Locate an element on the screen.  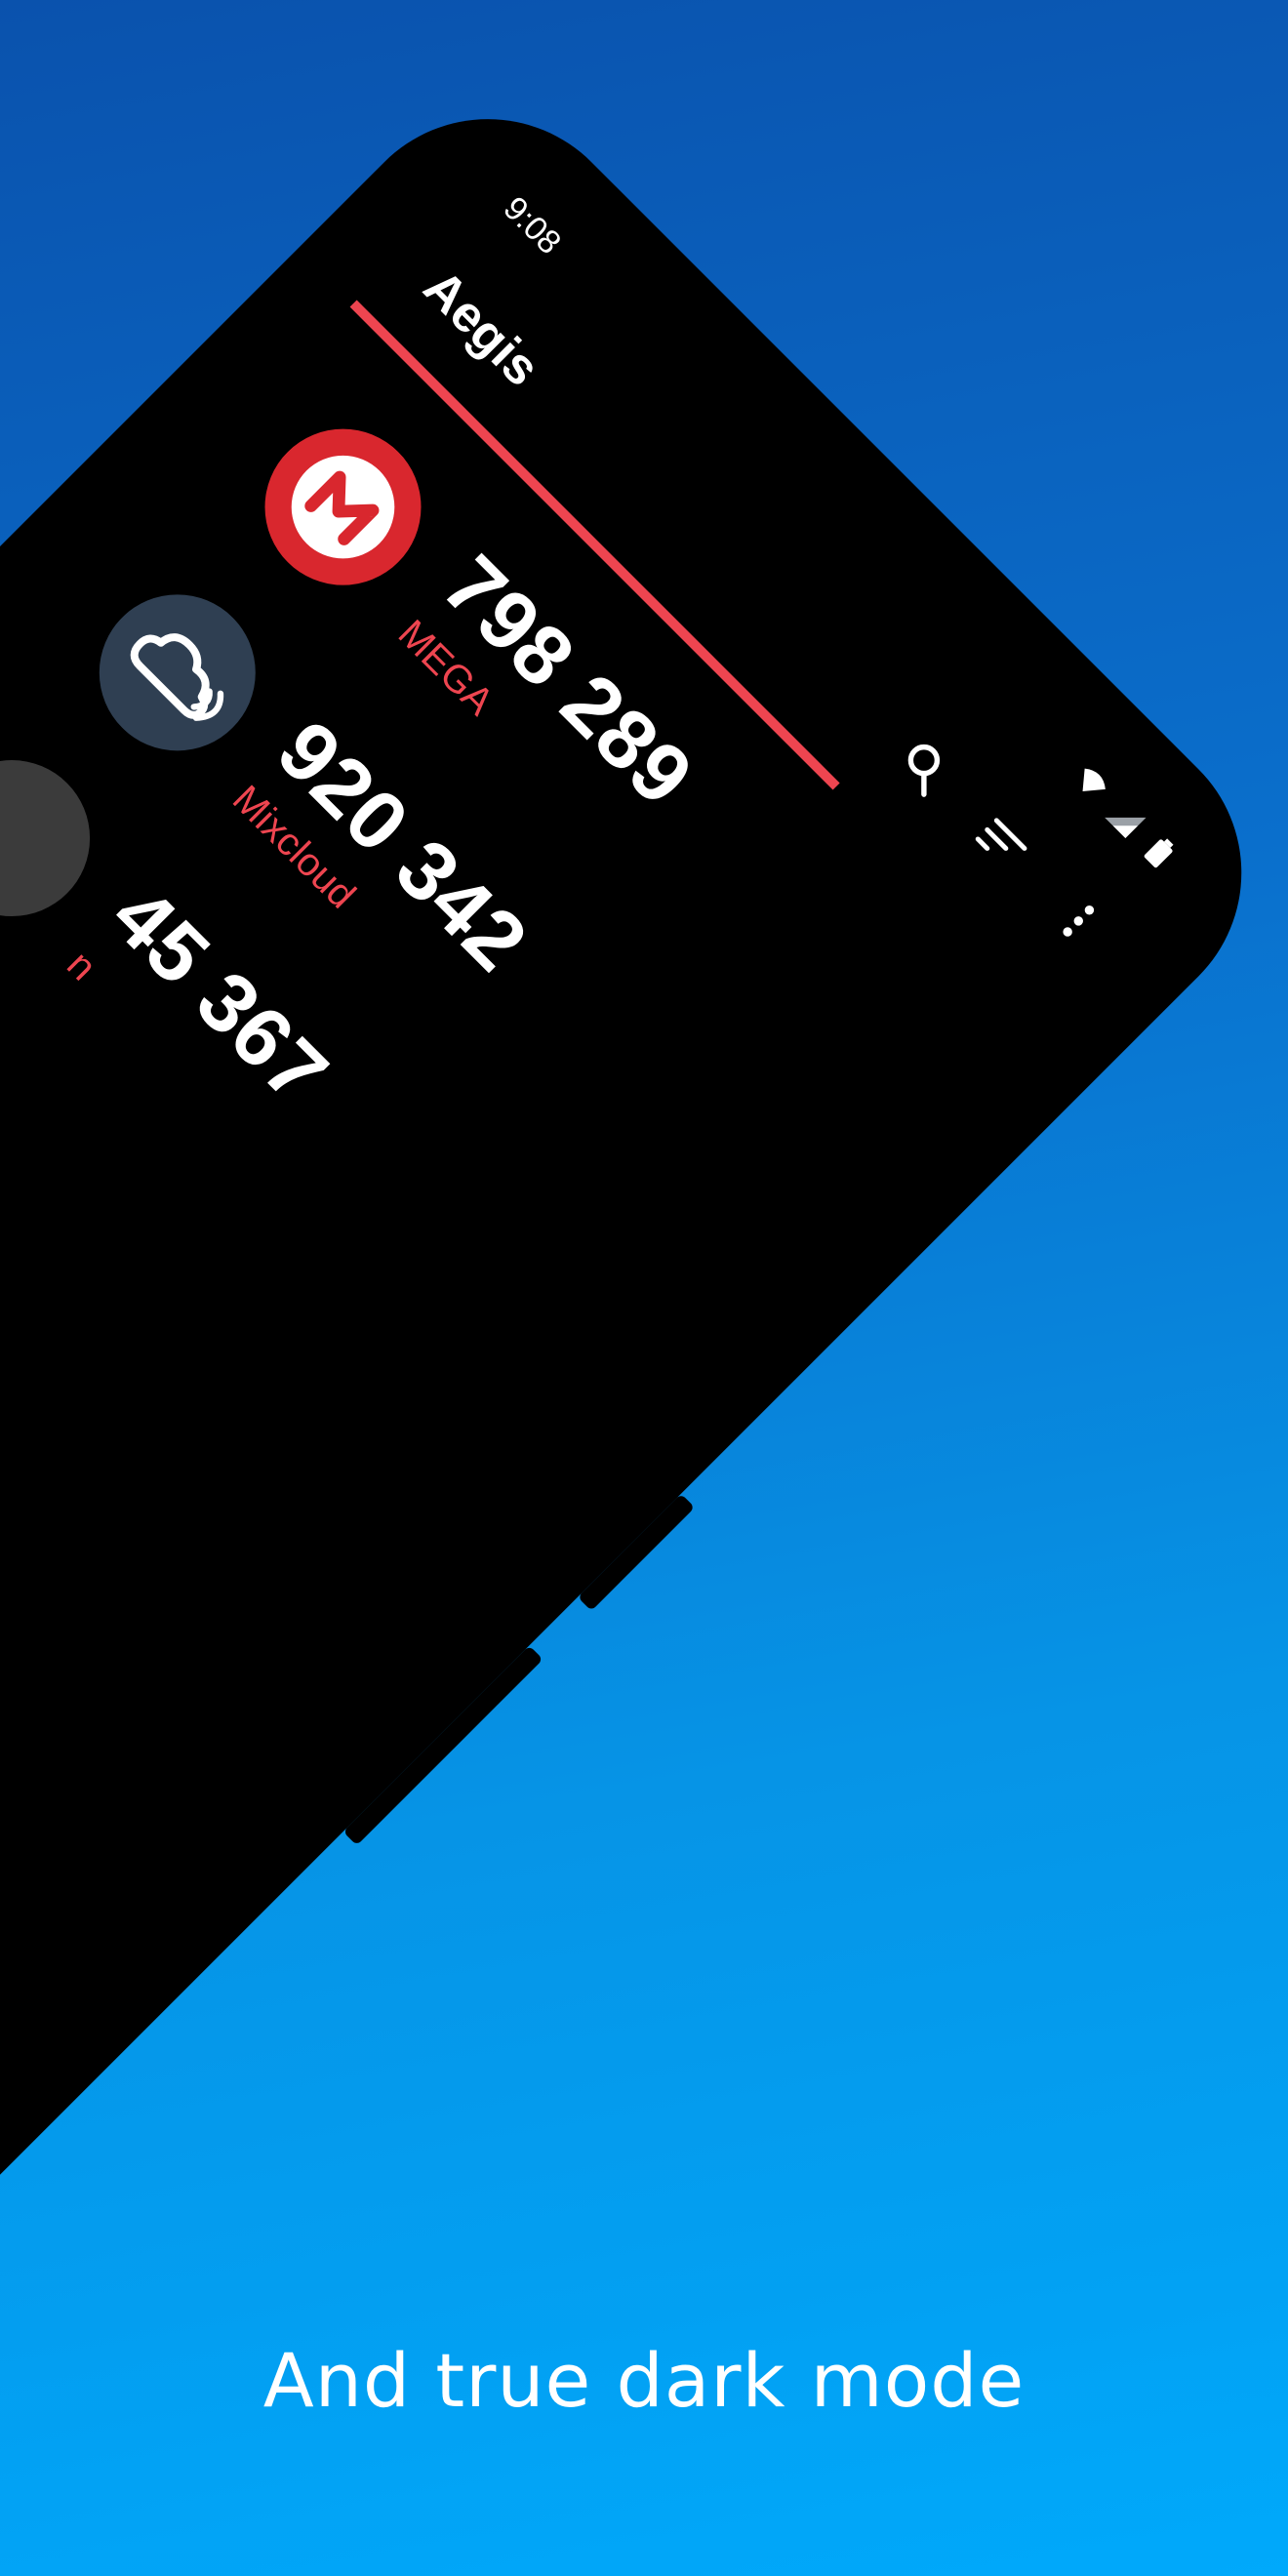
search-icon is located at coordinates (924, 766).